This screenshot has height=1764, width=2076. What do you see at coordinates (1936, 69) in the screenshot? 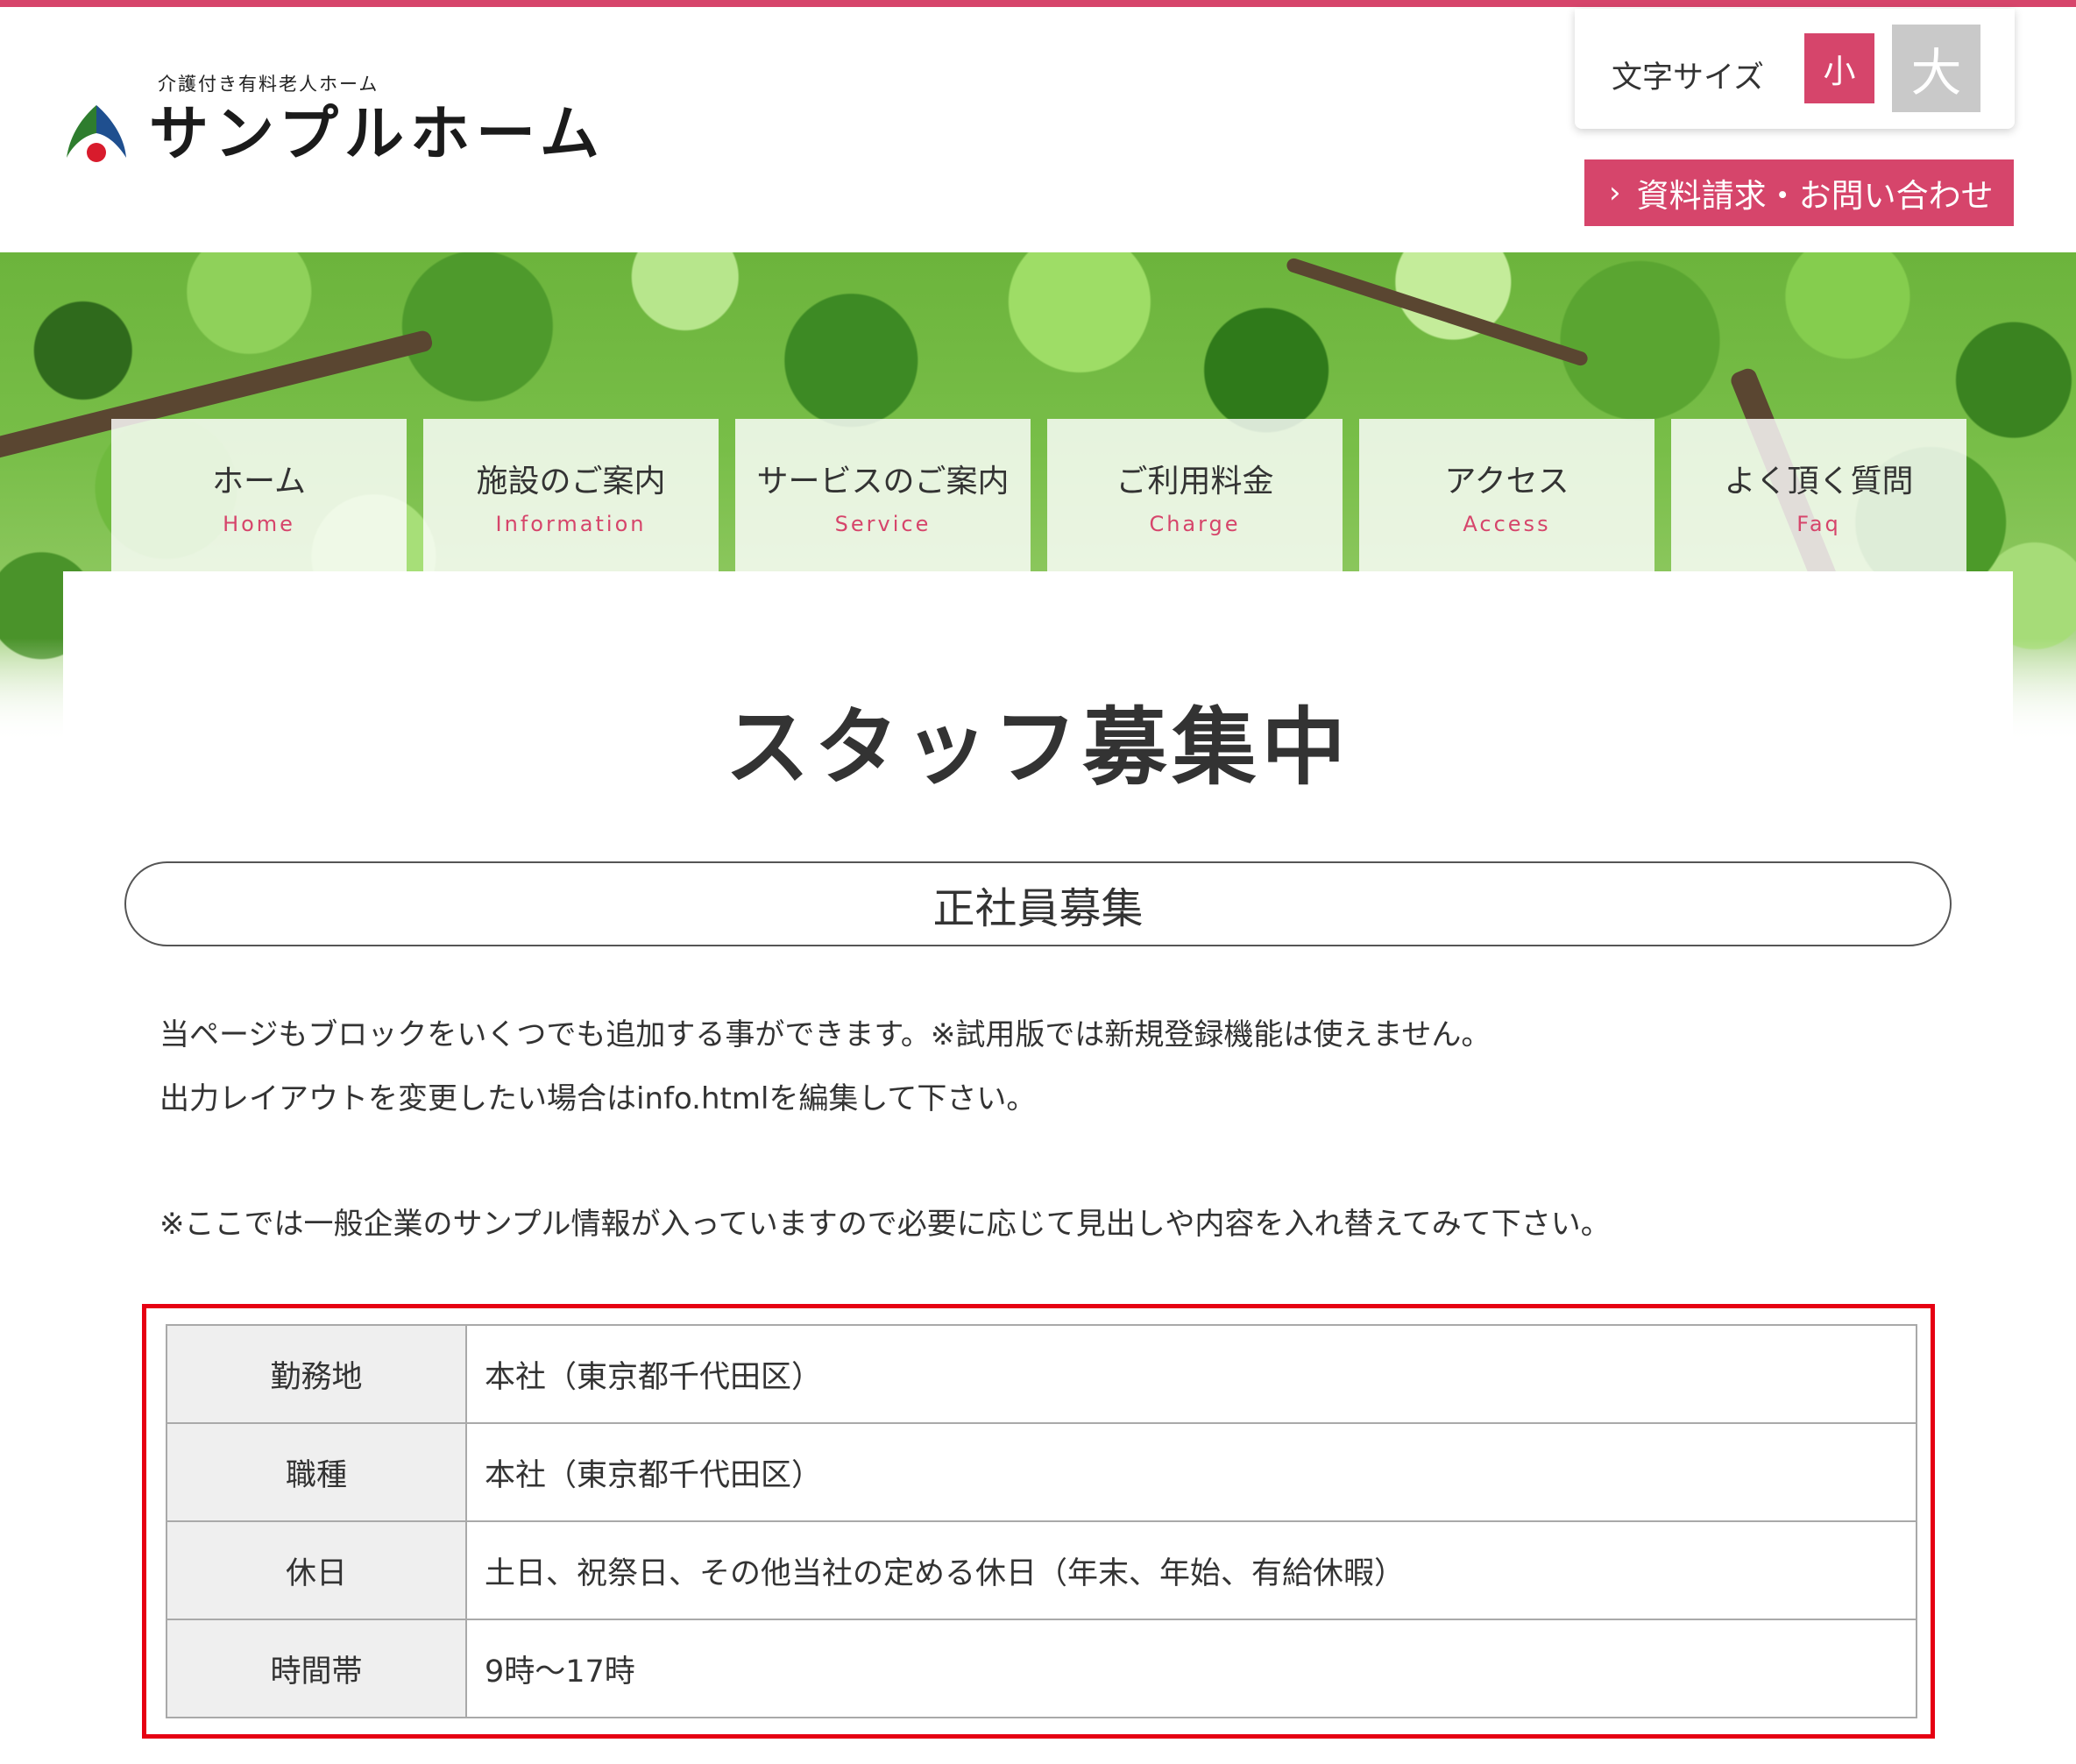
I see `font-size-large-button: 大` at bounding box center [1936, 69].